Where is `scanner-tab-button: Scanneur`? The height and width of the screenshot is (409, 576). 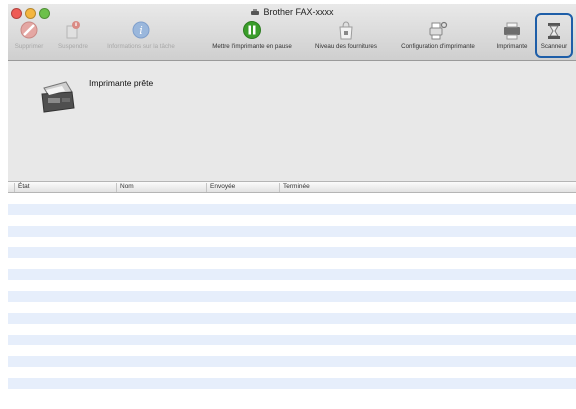
scanner-tab-button: Scanneur is located at coordinates (554, 39).